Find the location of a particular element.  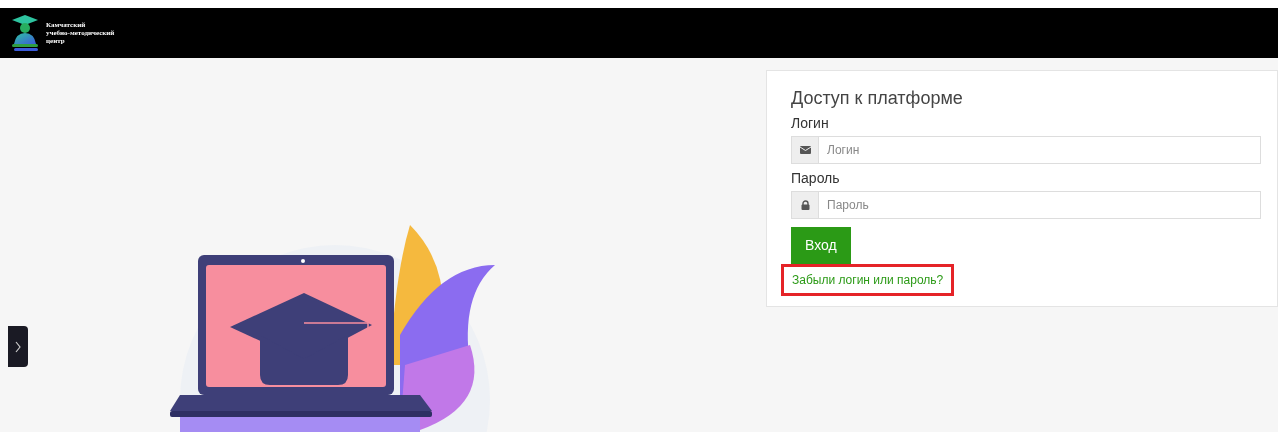

field-label: Пароль is located at coordinates (816, 178).